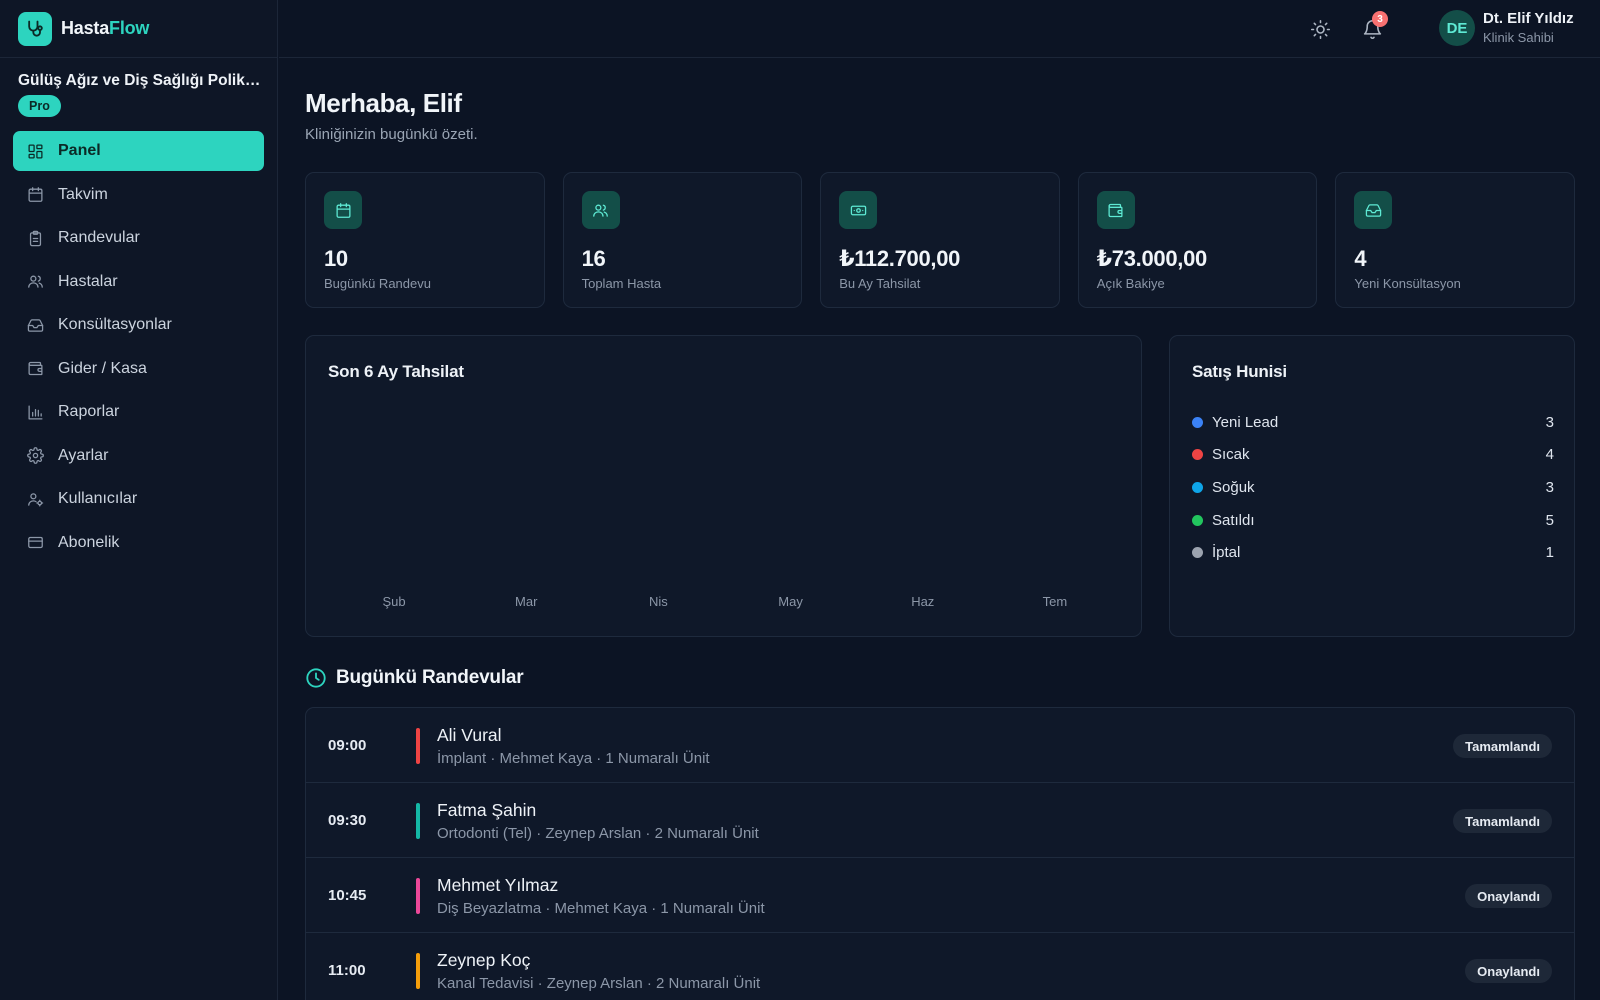 The height and width of the screenshot is (1000, 1600). What do you see at coordinates (593, 258) in the screenshot?
I see `stat-value: 16` at bounding box center [593, 258].